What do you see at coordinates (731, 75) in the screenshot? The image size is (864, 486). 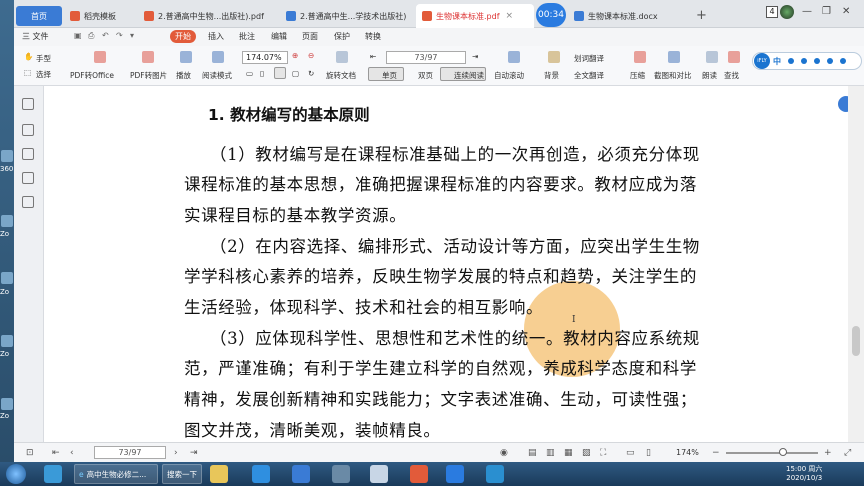 I see `find-button: 查找` at bounding box center [731, 75].